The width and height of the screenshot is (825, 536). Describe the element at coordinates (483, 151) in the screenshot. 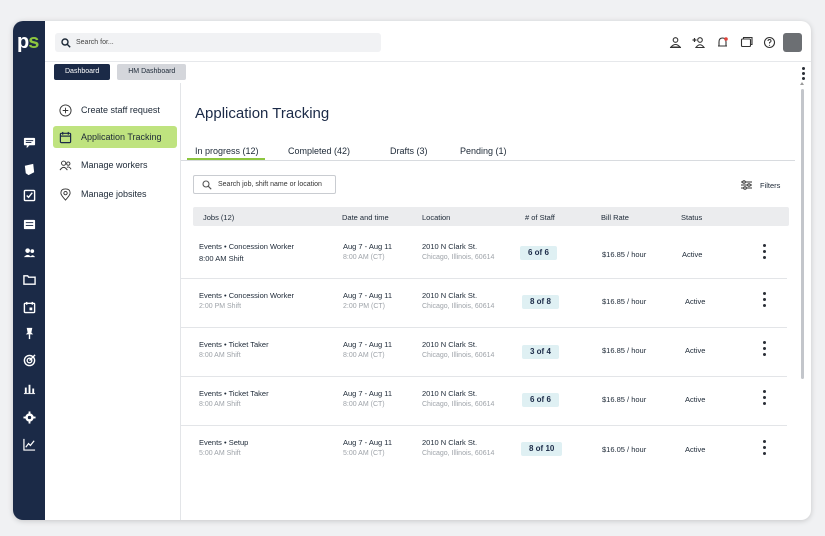

I see `tab-pending: Pending (1)` at that location.